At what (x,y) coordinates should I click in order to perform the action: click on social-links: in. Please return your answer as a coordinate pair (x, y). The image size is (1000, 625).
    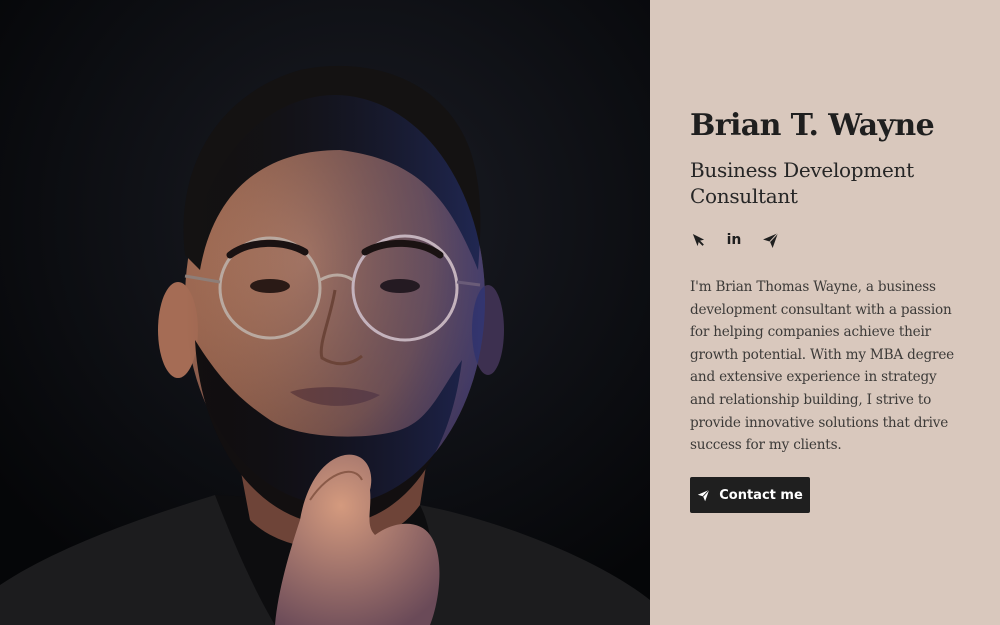
    Looking at the image, I should click on (734, 240).